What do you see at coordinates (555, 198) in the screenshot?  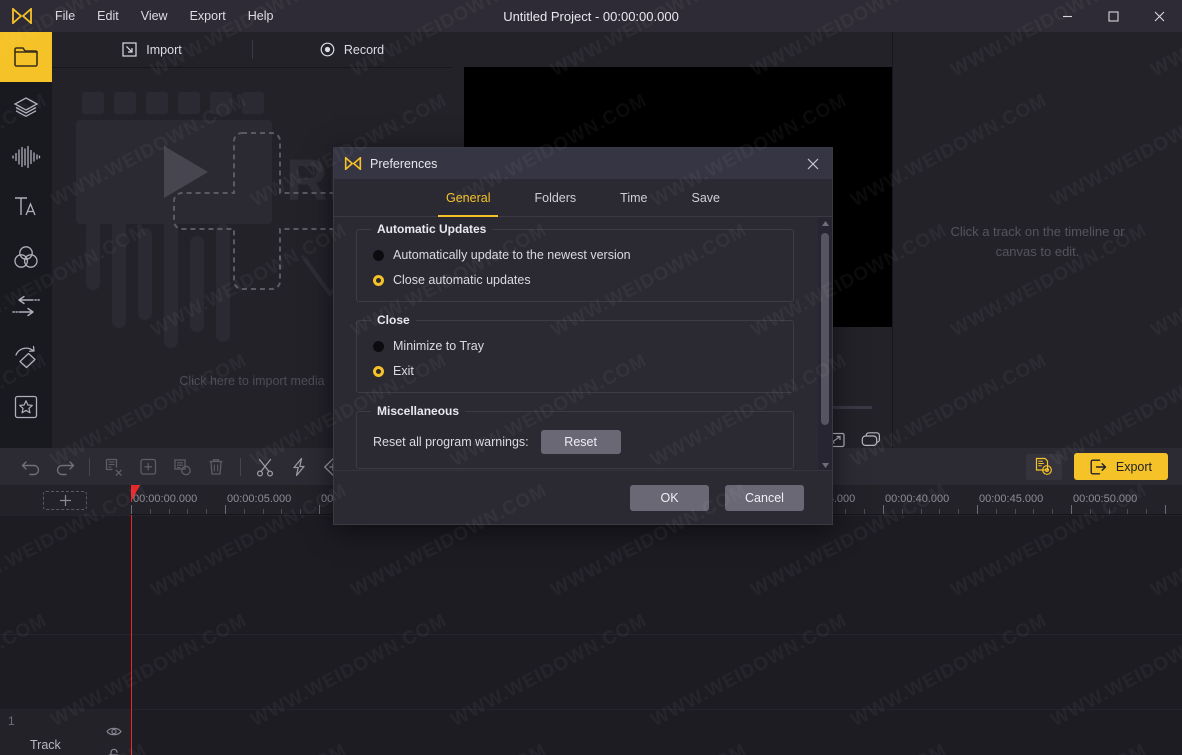 I see `tab-folders: Folders` at bounding box center [555, 198].